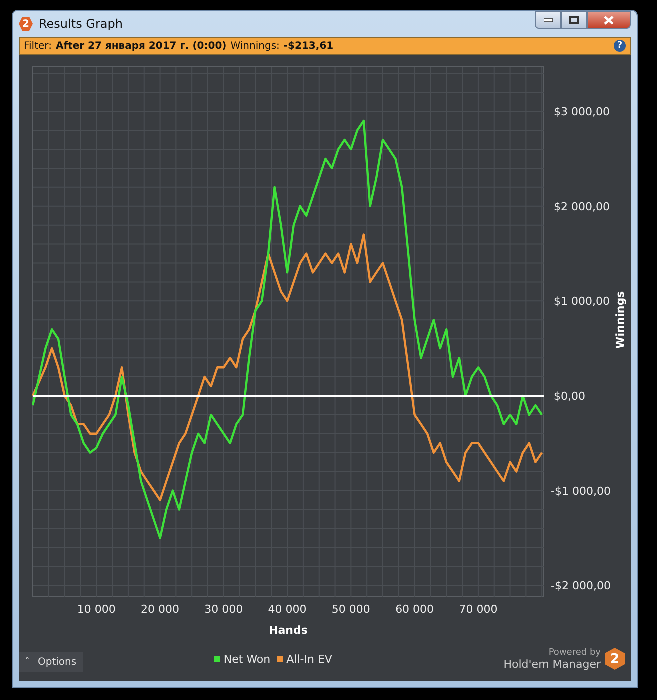 This screenshot has width=657, height=700. I want to click on x-tick-label: 10 000, so click(96, 609).